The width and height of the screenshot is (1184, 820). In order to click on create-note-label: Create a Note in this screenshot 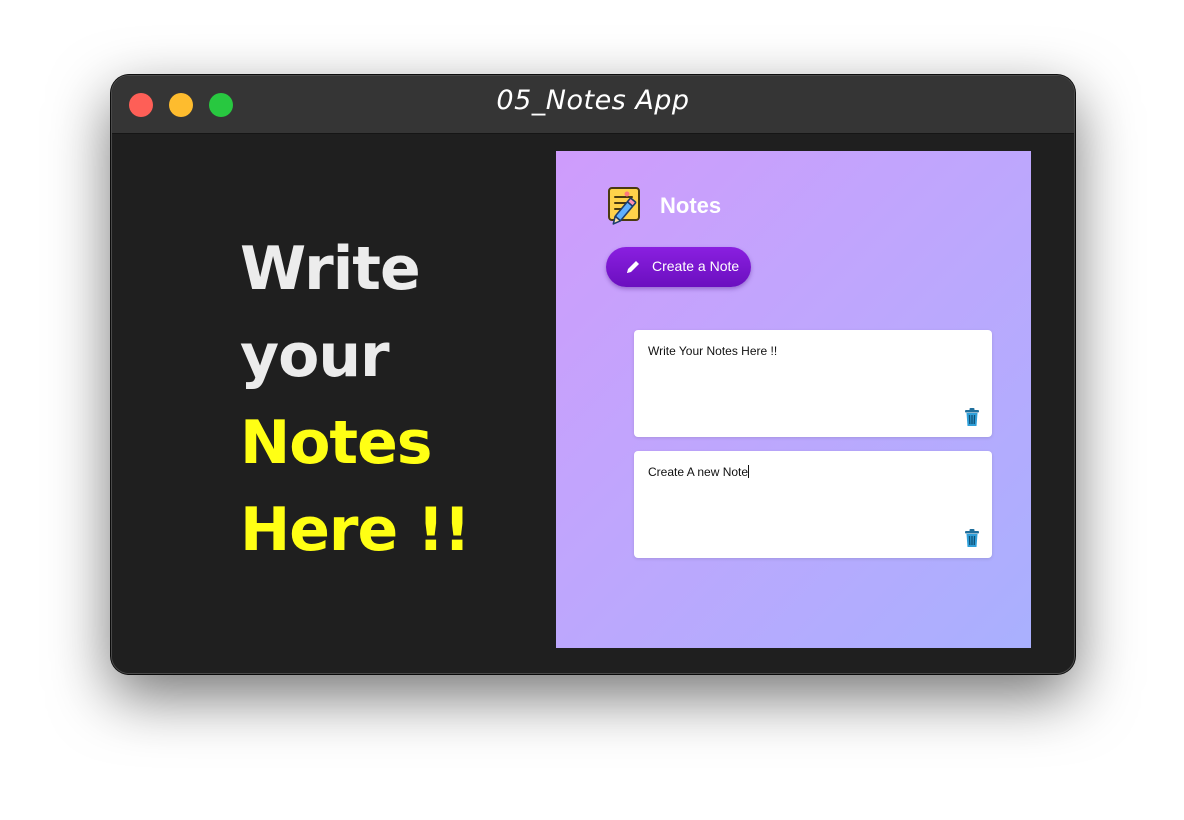, I will do `click(696, 266)`.